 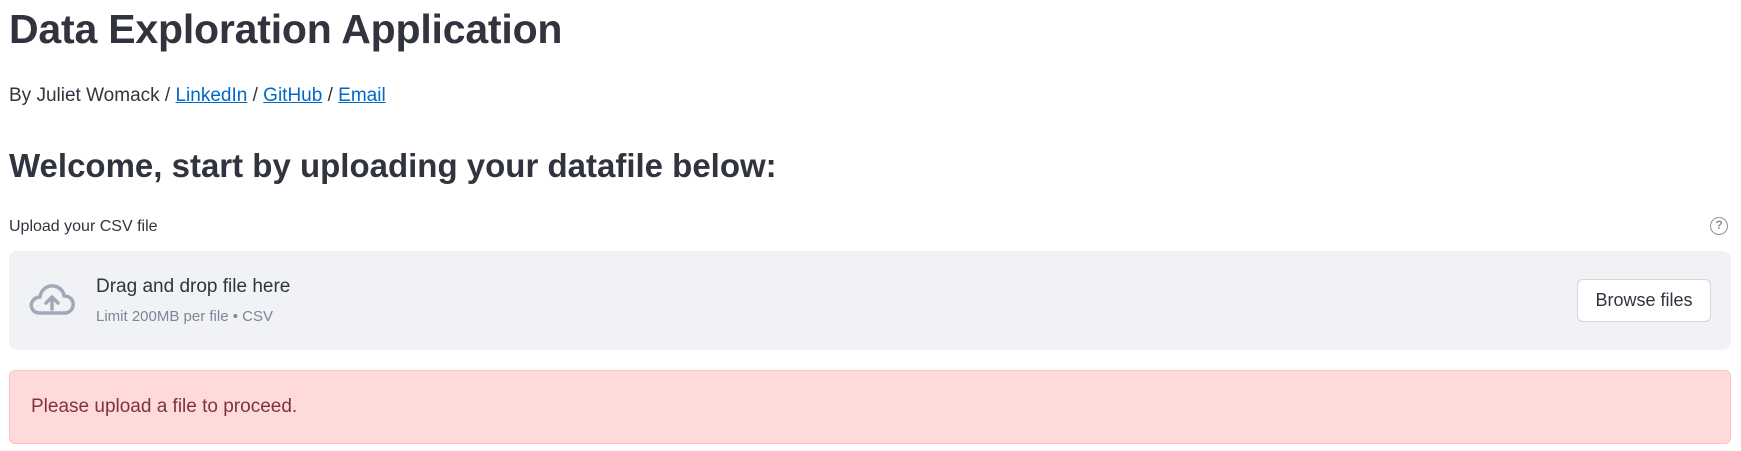 What do you see at coordinates (211, 95) in the screenshot?
I see `linkedin-link: LinkedIn` at bounding box center [211, 95].